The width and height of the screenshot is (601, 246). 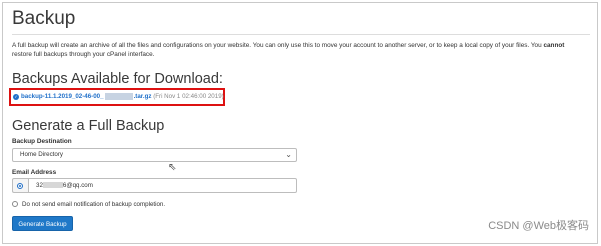 I want to click on destination-selected-value: Home Directory, so click(x=41, y=154).